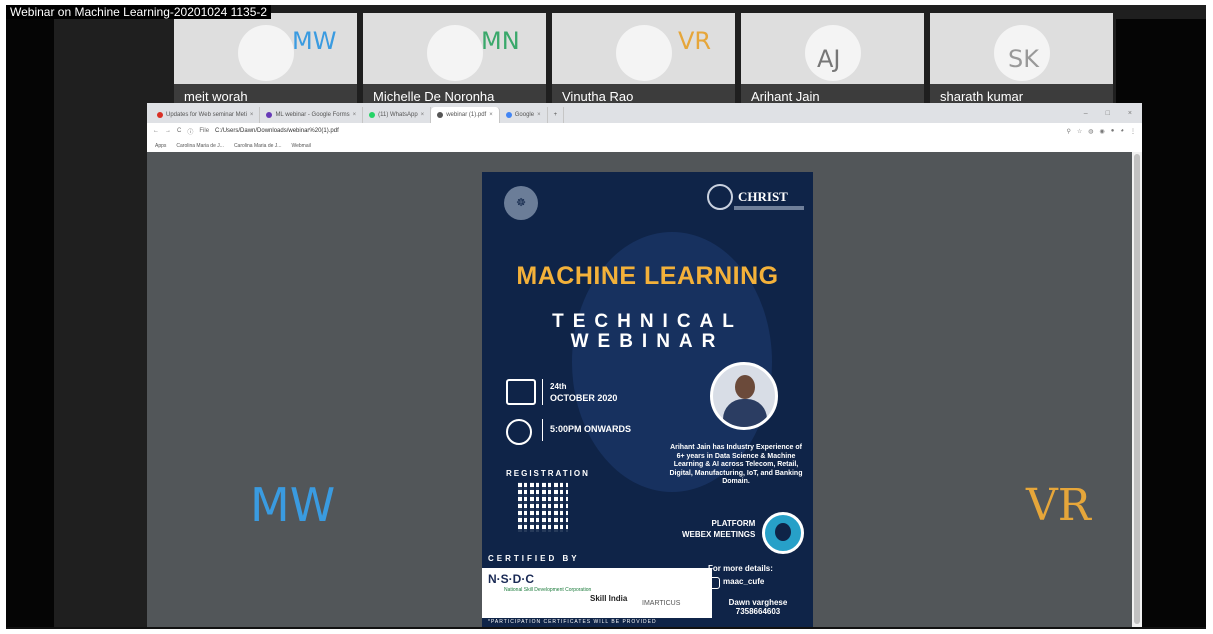 The width and height of the screenshot is (1213, 634). What do you see at coordinates (1058, 505) in the screenshot?
I see `active-speaker-label-right: VR` at bounding box center [1058, 505].